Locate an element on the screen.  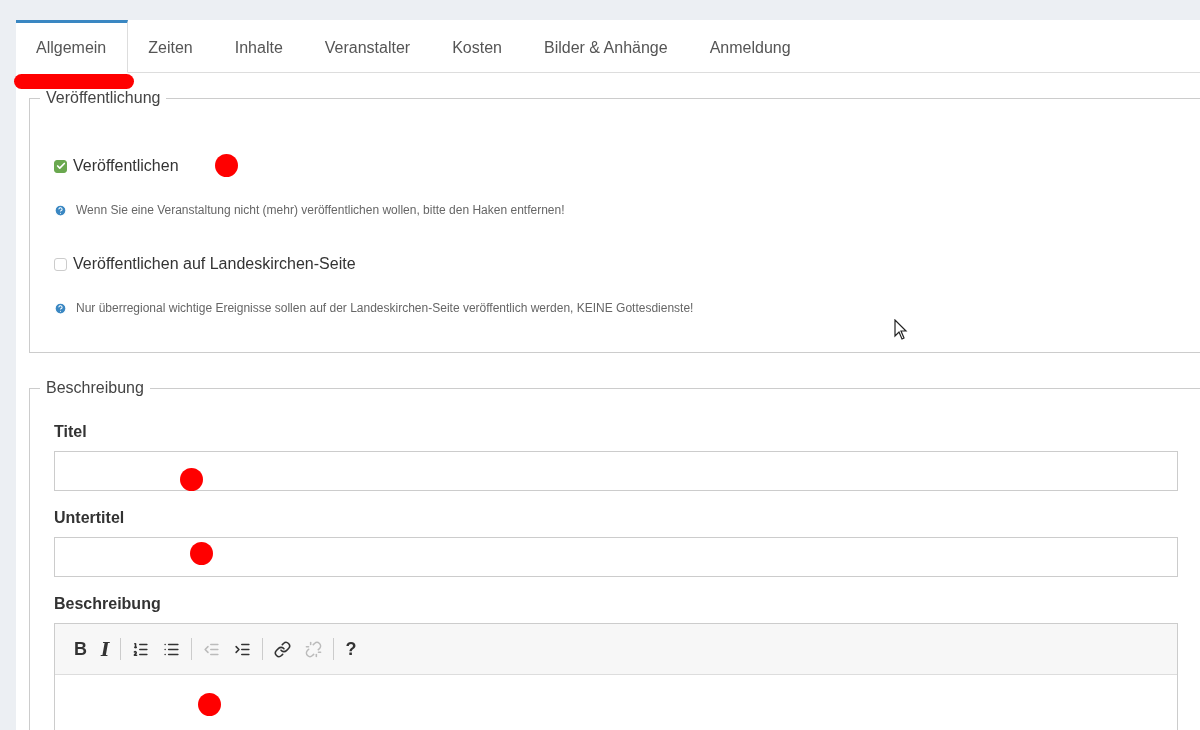
field-label: Beschreibung is located at coordinates (108, 604).